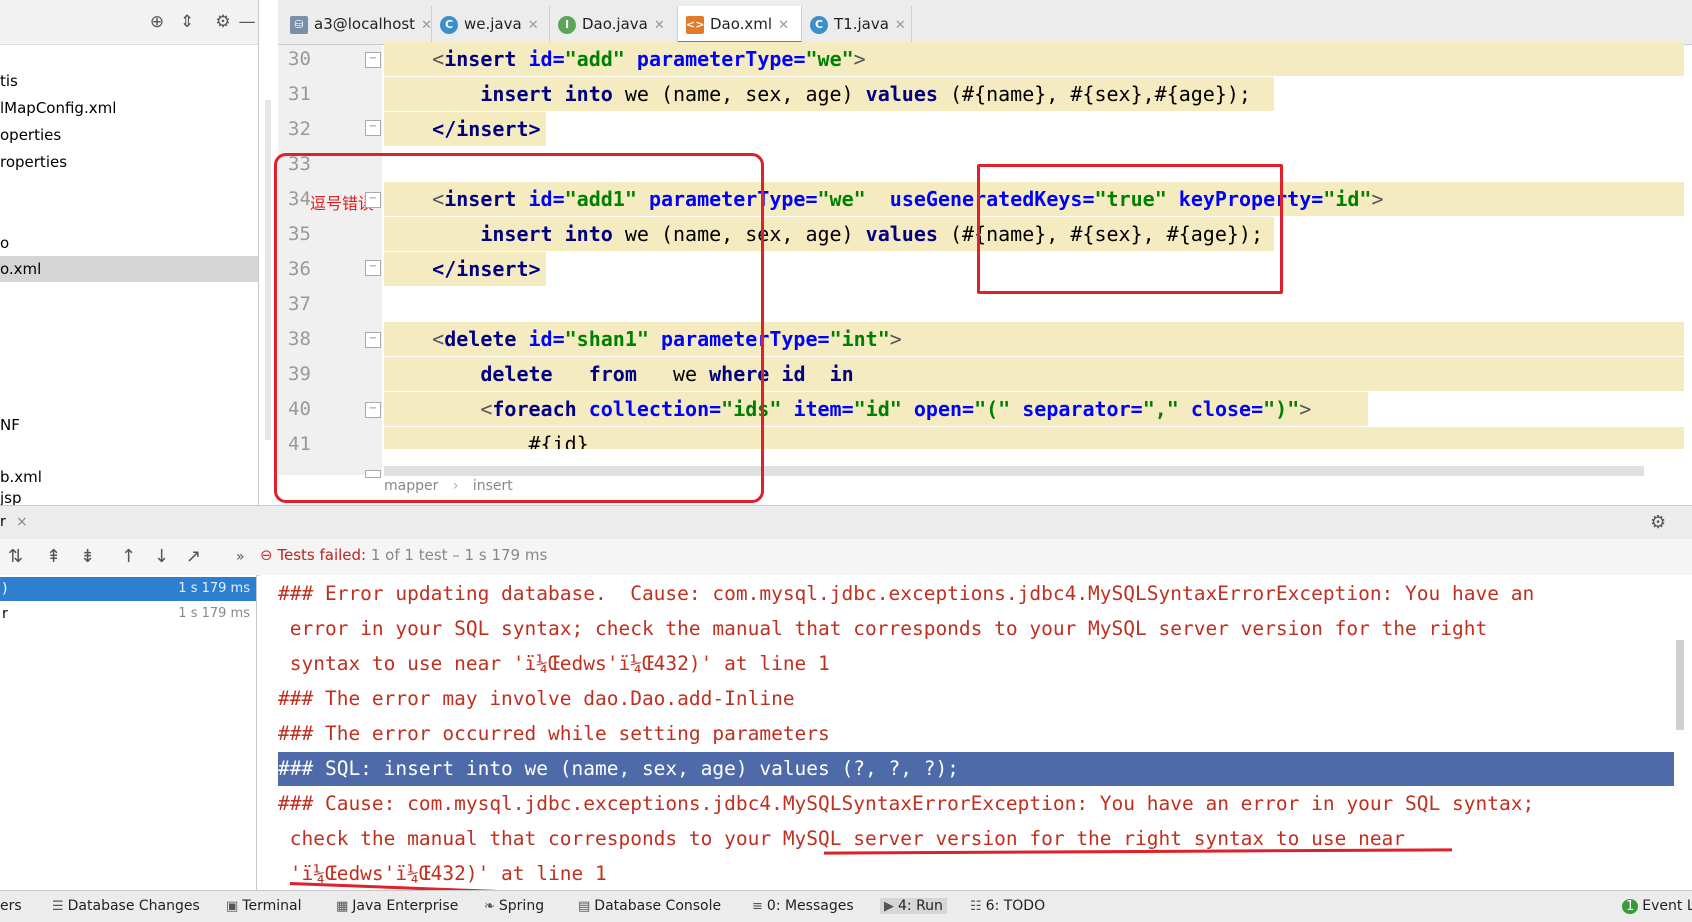 The height and width of the screenshot is (922, 1692). I want to click on sort-icon: ⇅, so click(15, 556).